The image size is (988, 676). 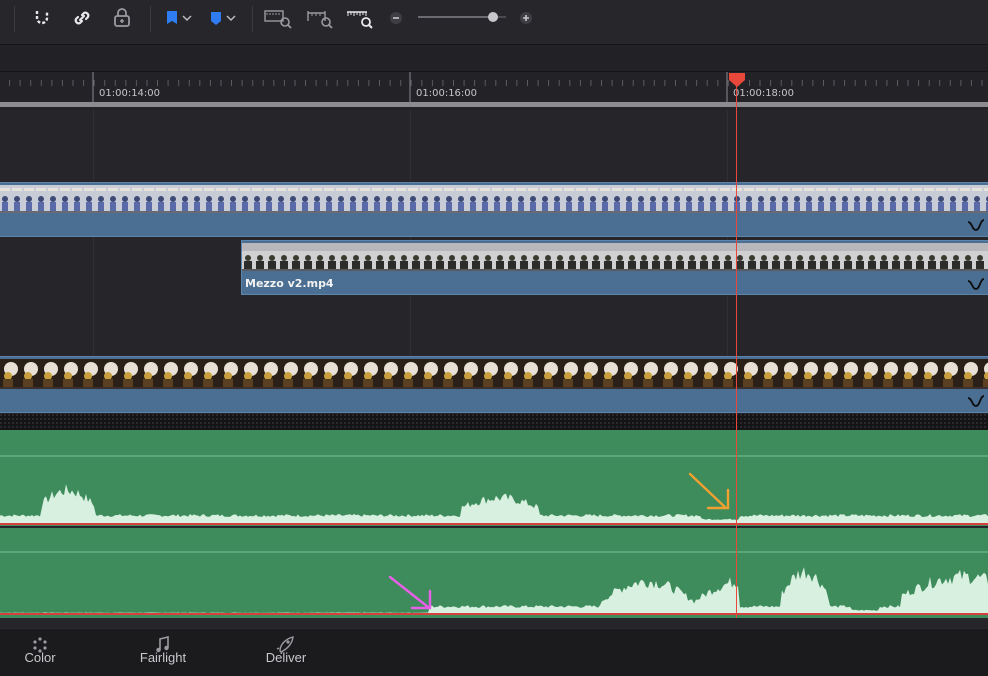 I want to click on timeline-subbar, so click(x=494, y=58).